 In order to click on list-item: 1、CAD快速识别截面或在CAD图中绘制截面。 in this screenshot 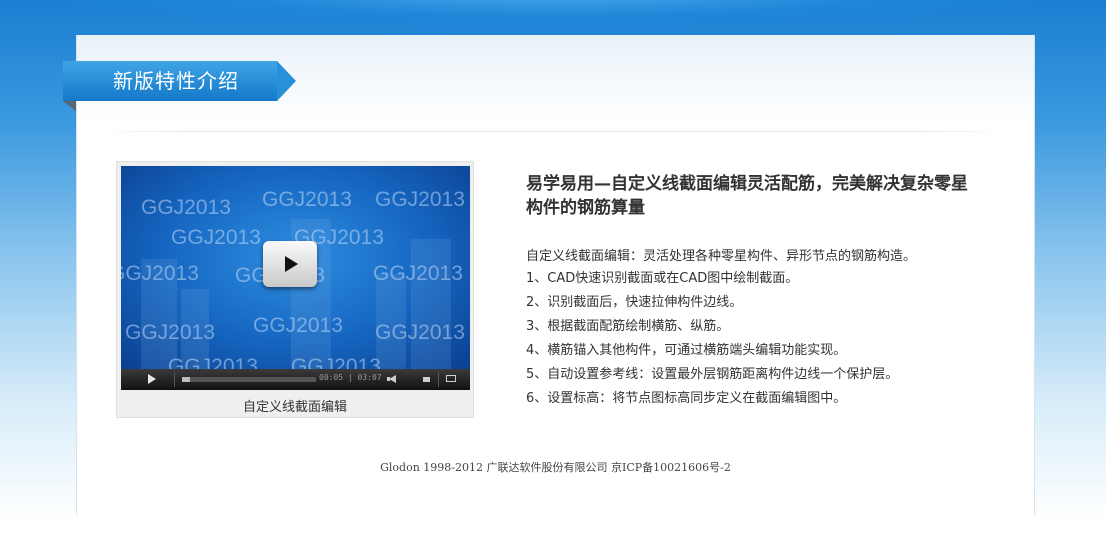, I will do `click(662, 278)`.